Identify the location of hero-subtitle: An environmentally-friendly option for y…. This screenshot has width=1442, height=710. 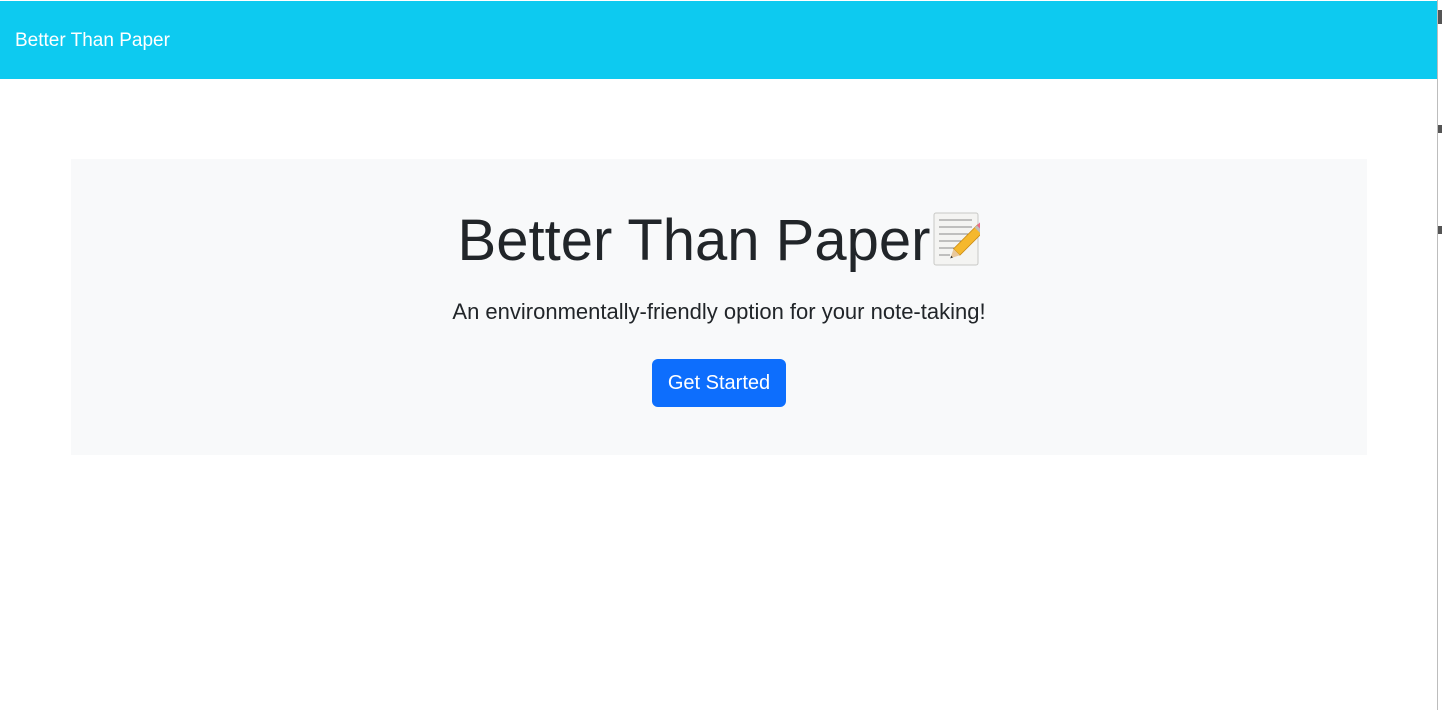
(719, 311).